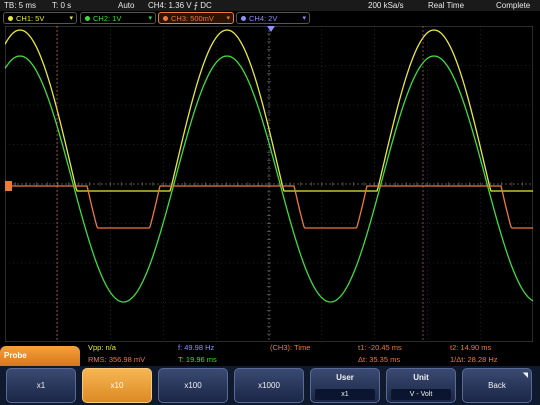  Describe the element at coordinates (102, 347) in the screenshot. I see `vpp-readout: Vpp: n/a` at that location.